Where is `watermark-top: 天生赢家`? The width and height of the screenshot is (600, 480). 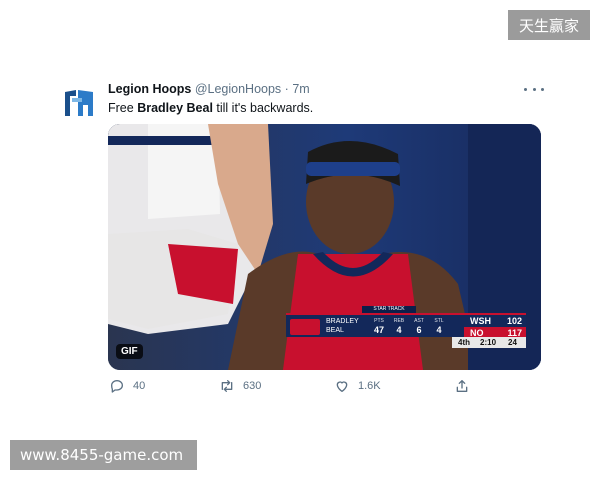
watermark-top: 天生赢家 is located at coordinates (549, 25).